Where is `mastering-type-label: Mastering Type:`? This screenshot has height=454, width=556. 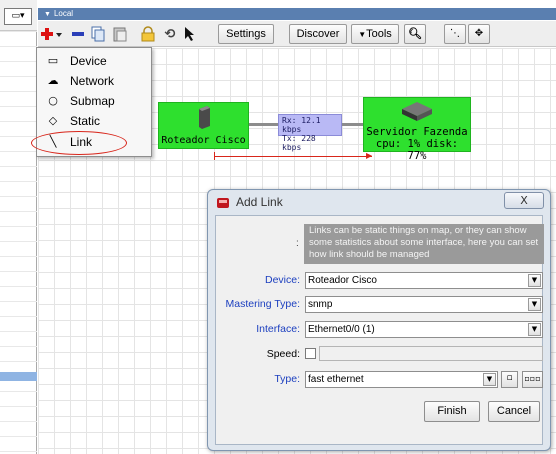
mastering-type-label: Mastering Type: is located at coordinates (262, 304).